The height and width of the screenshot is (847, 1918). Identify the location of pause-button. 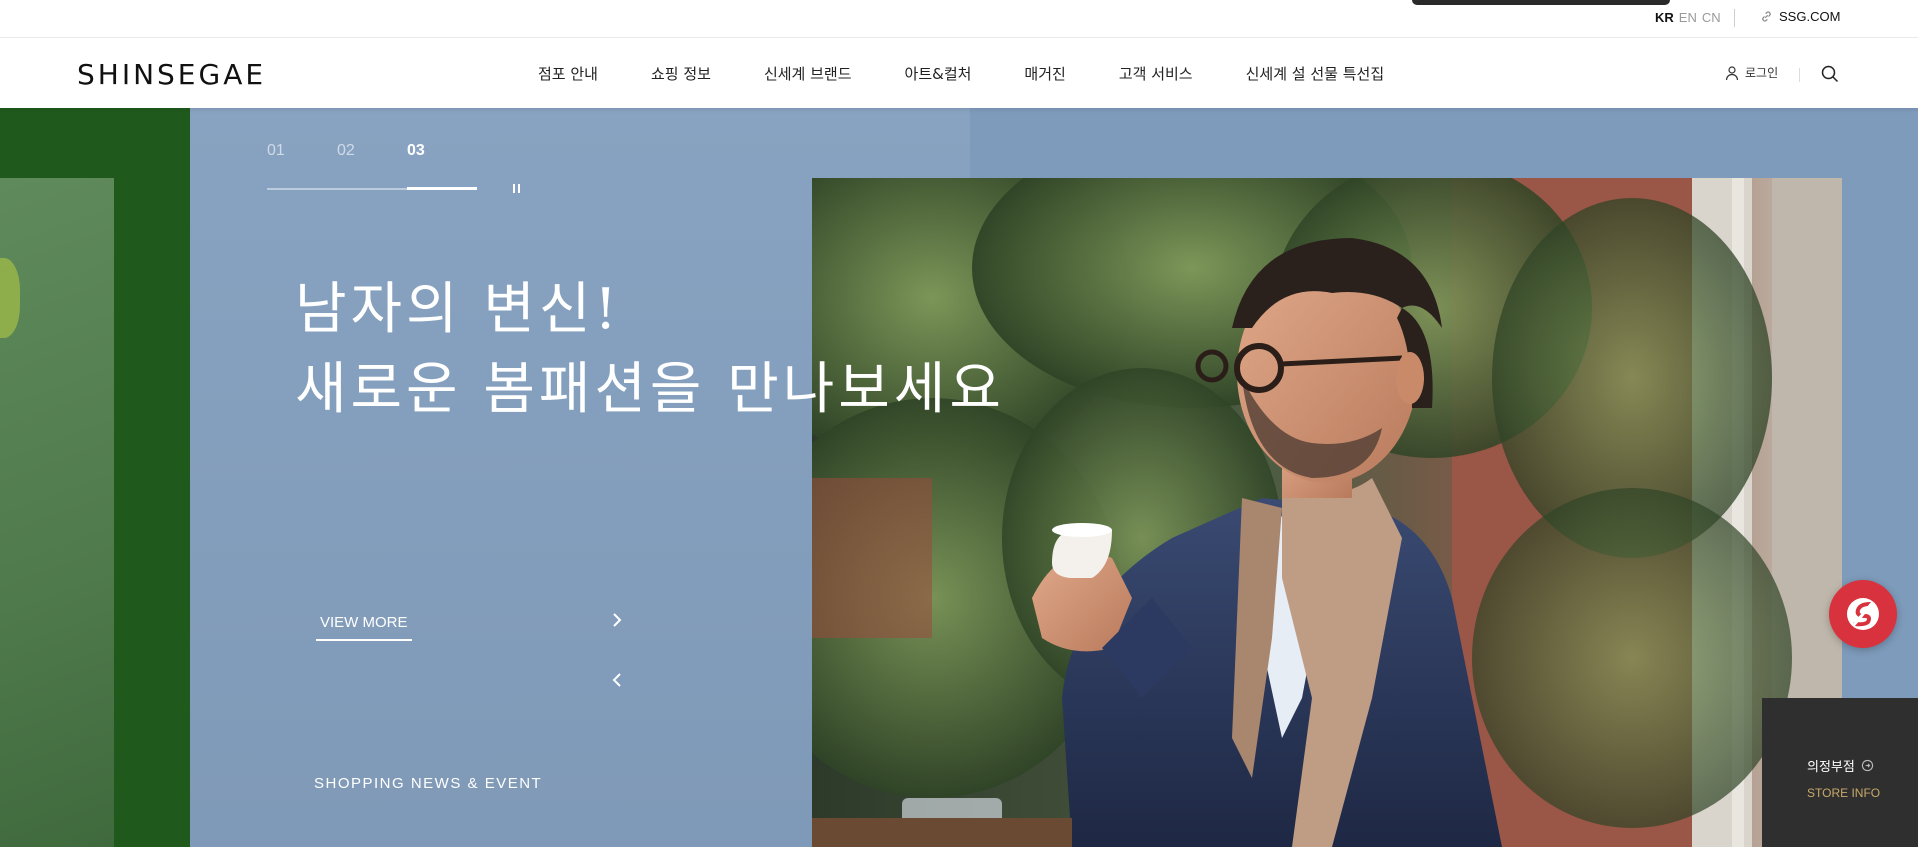
(516, 188).